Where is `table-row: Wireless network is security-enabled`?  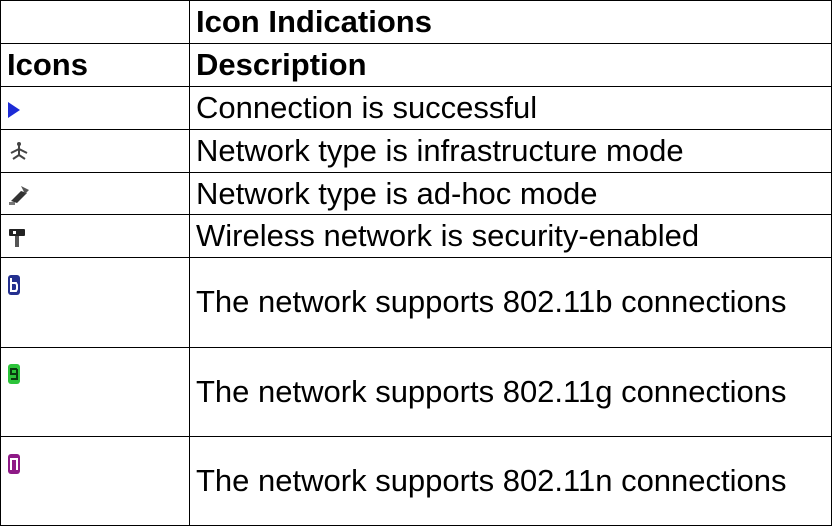 table-row: Wireless network is security-enabled is located at coordinates (416, 236).